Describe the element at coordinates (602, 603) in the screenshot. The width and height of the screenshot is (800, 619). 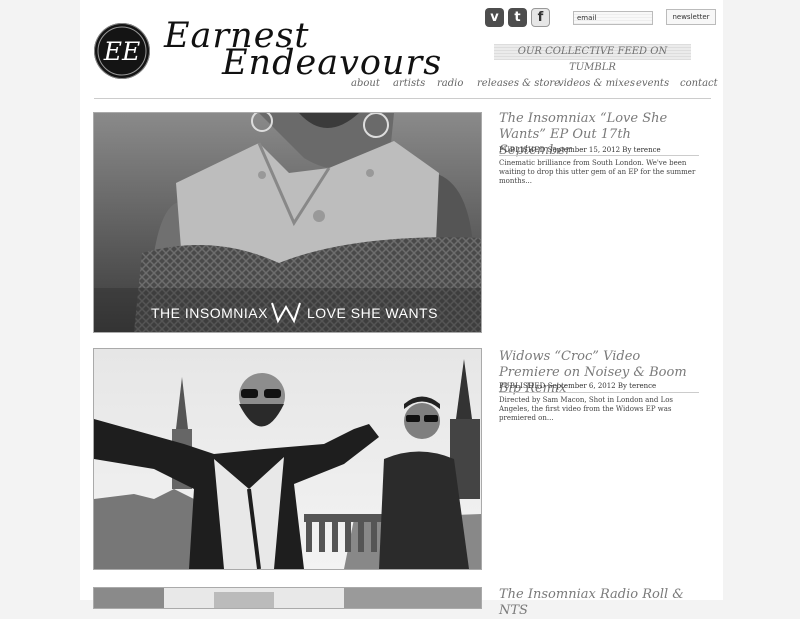
I see `post-3-title: The Insomniax Radio Roll & NTS` at that location.